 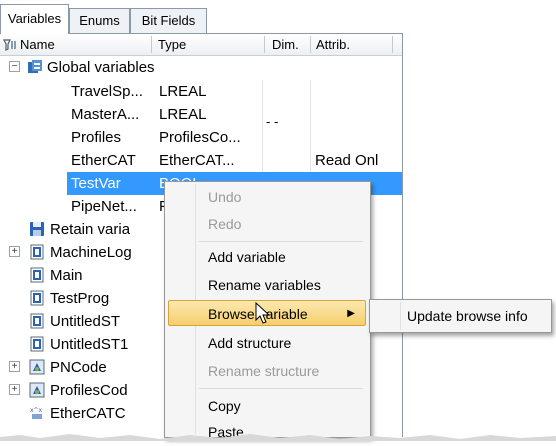 I want to click on tab-enums: Enums, so click(x=99, y=20).